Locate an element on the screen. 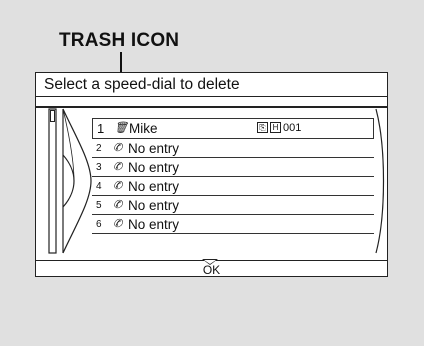 This screenshot has width=424, height=346. speed-dial-number: 001 is located at coordinates (292, 128).